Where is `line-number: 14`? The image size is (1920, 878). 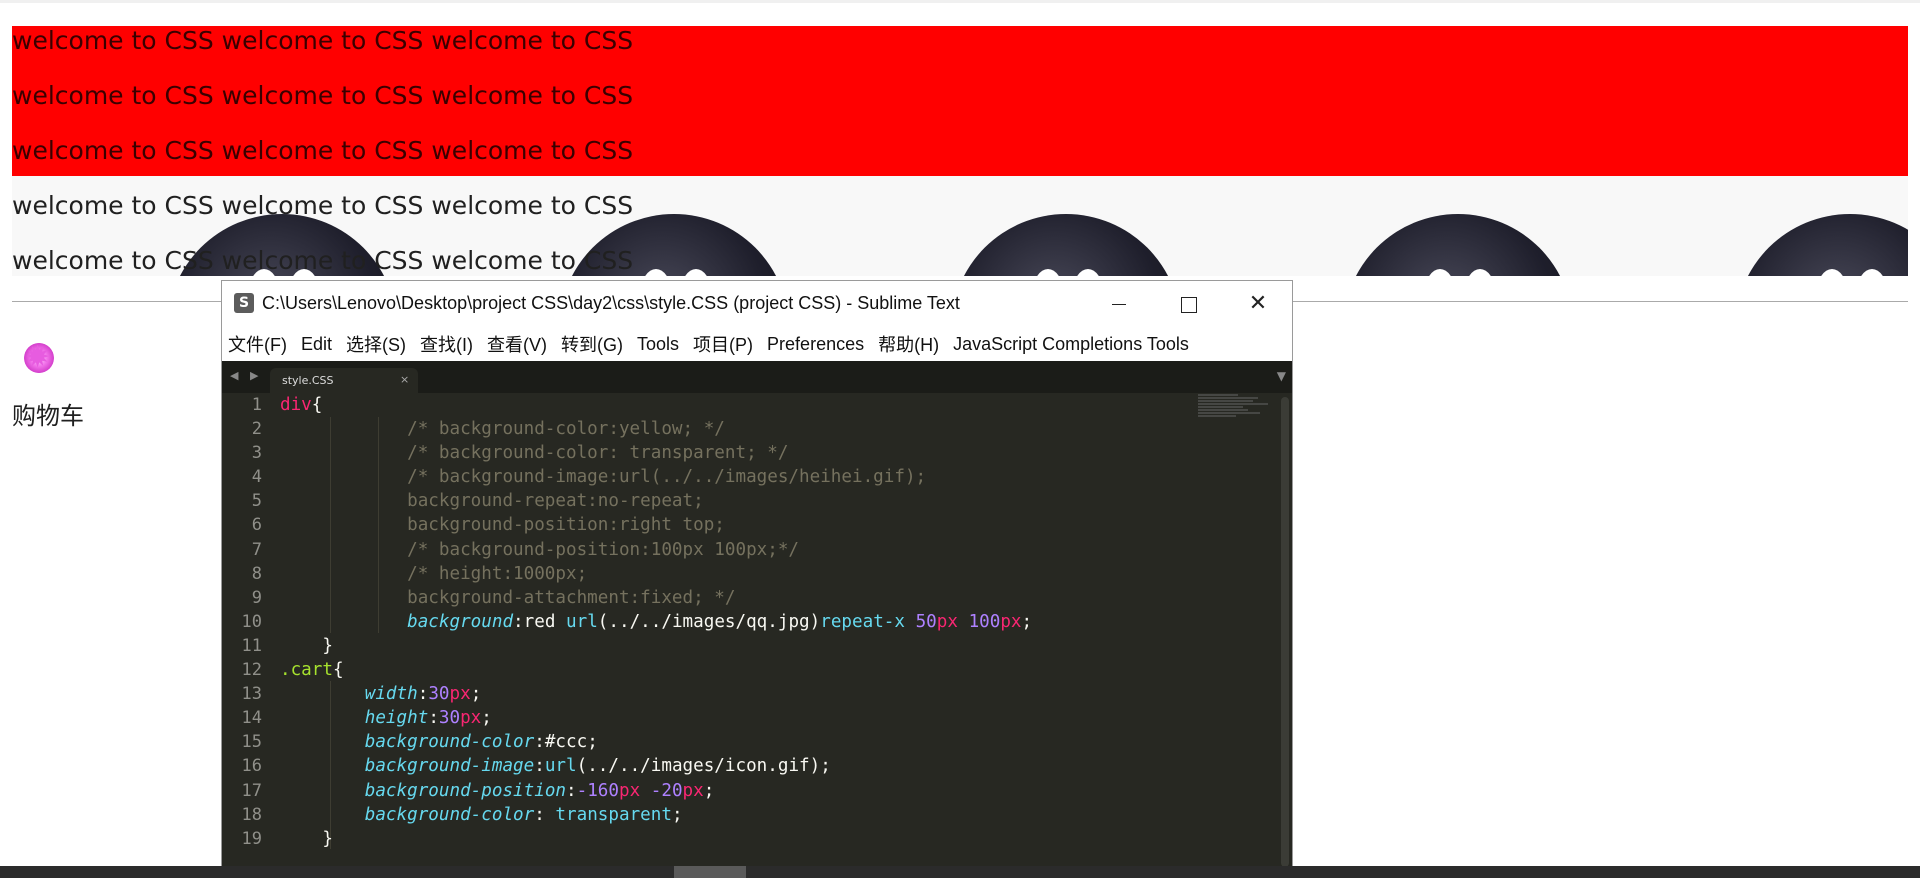 line-number: 14 is located at coordinates (251, 718).